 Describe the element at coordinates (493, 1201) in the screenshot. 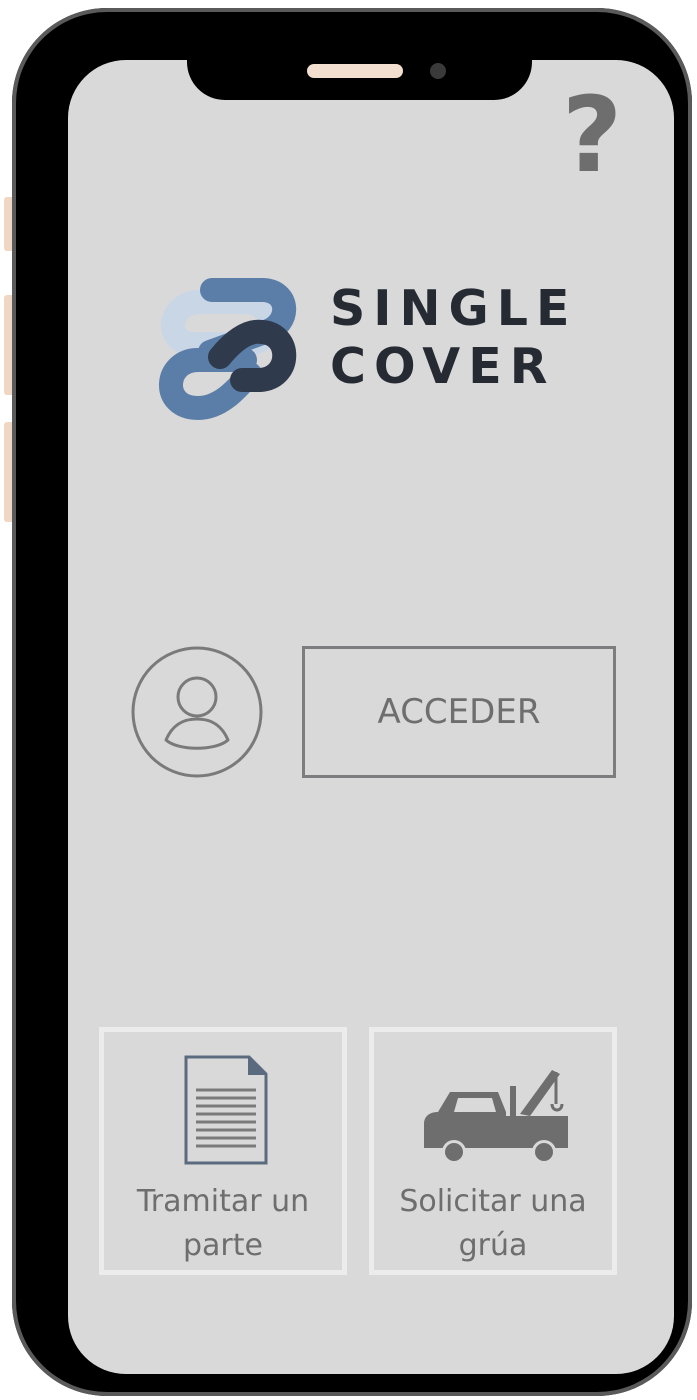

I see `request-tow-label-line-1: Solicitar una` at that location.